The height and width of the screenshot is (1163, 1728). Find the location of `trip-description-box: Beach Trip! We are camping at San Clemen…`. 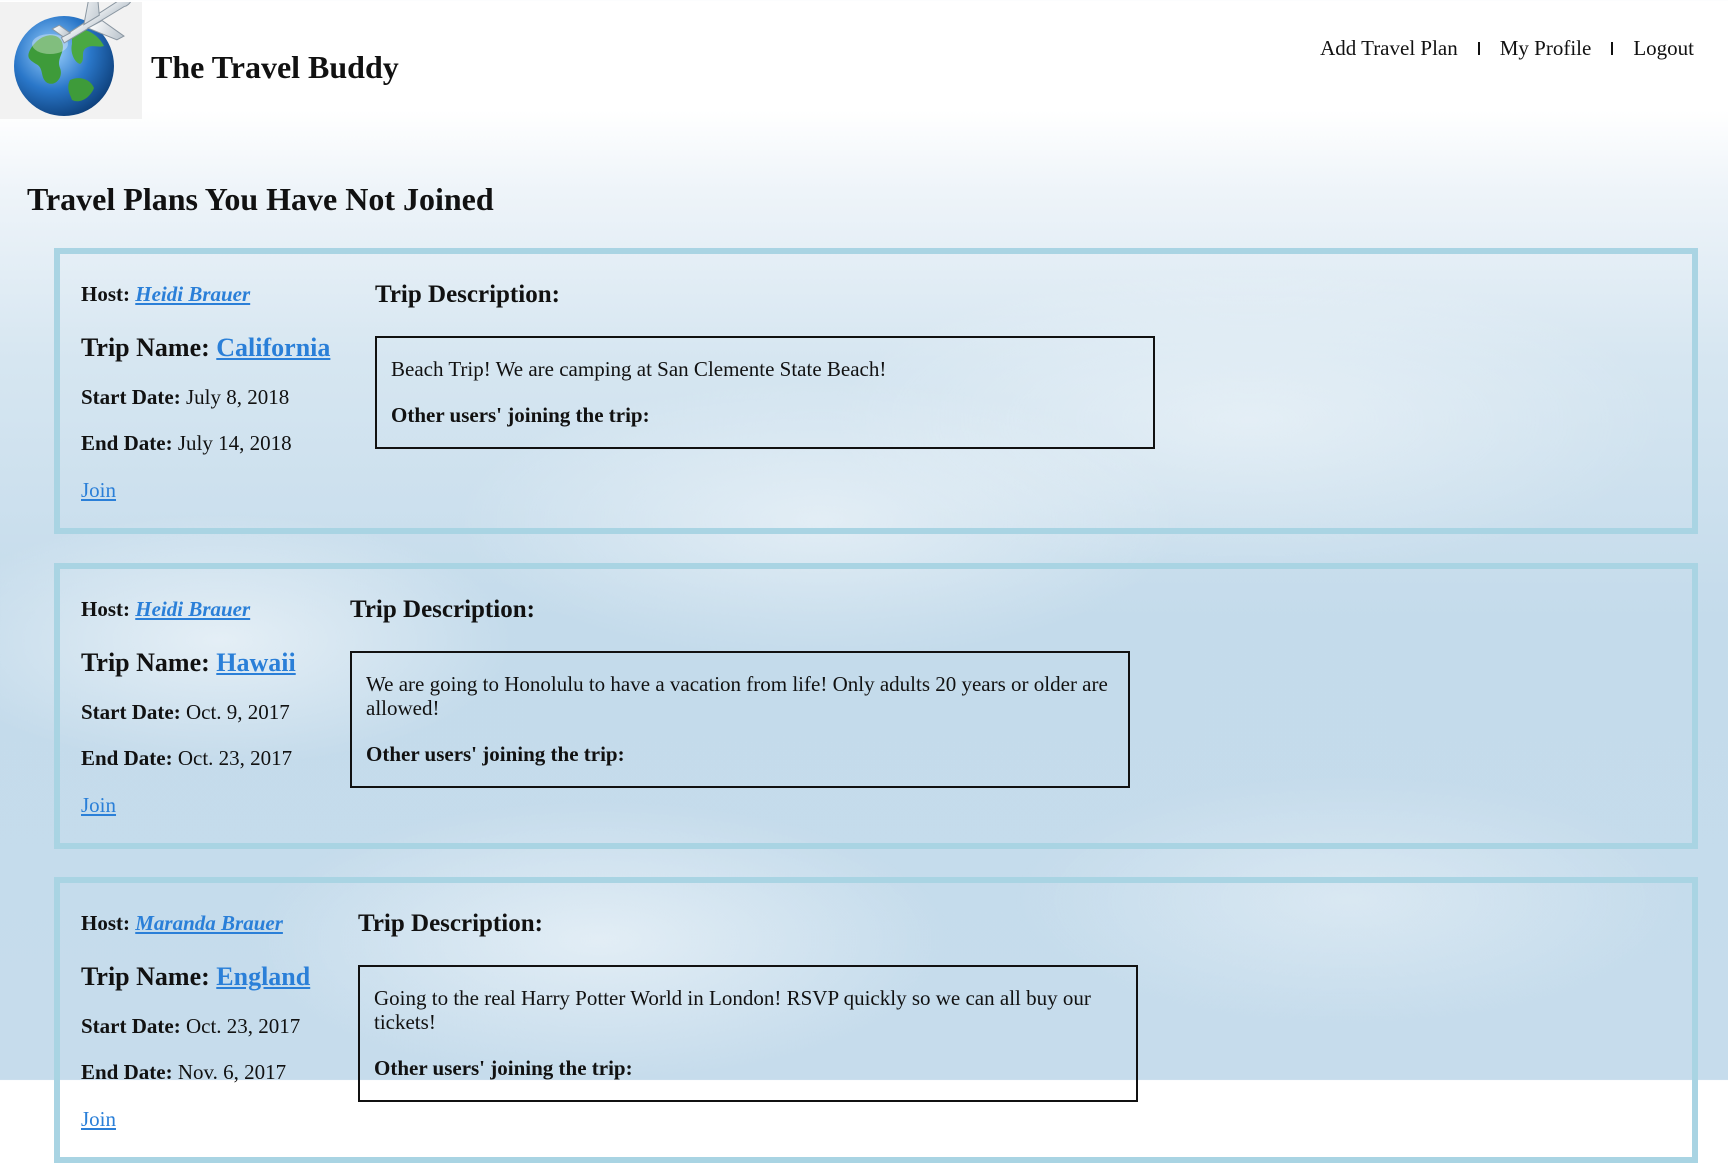

trip-description-box: Beach Trip! We are camping at San Clemen… is located at coordinates (765, 392).